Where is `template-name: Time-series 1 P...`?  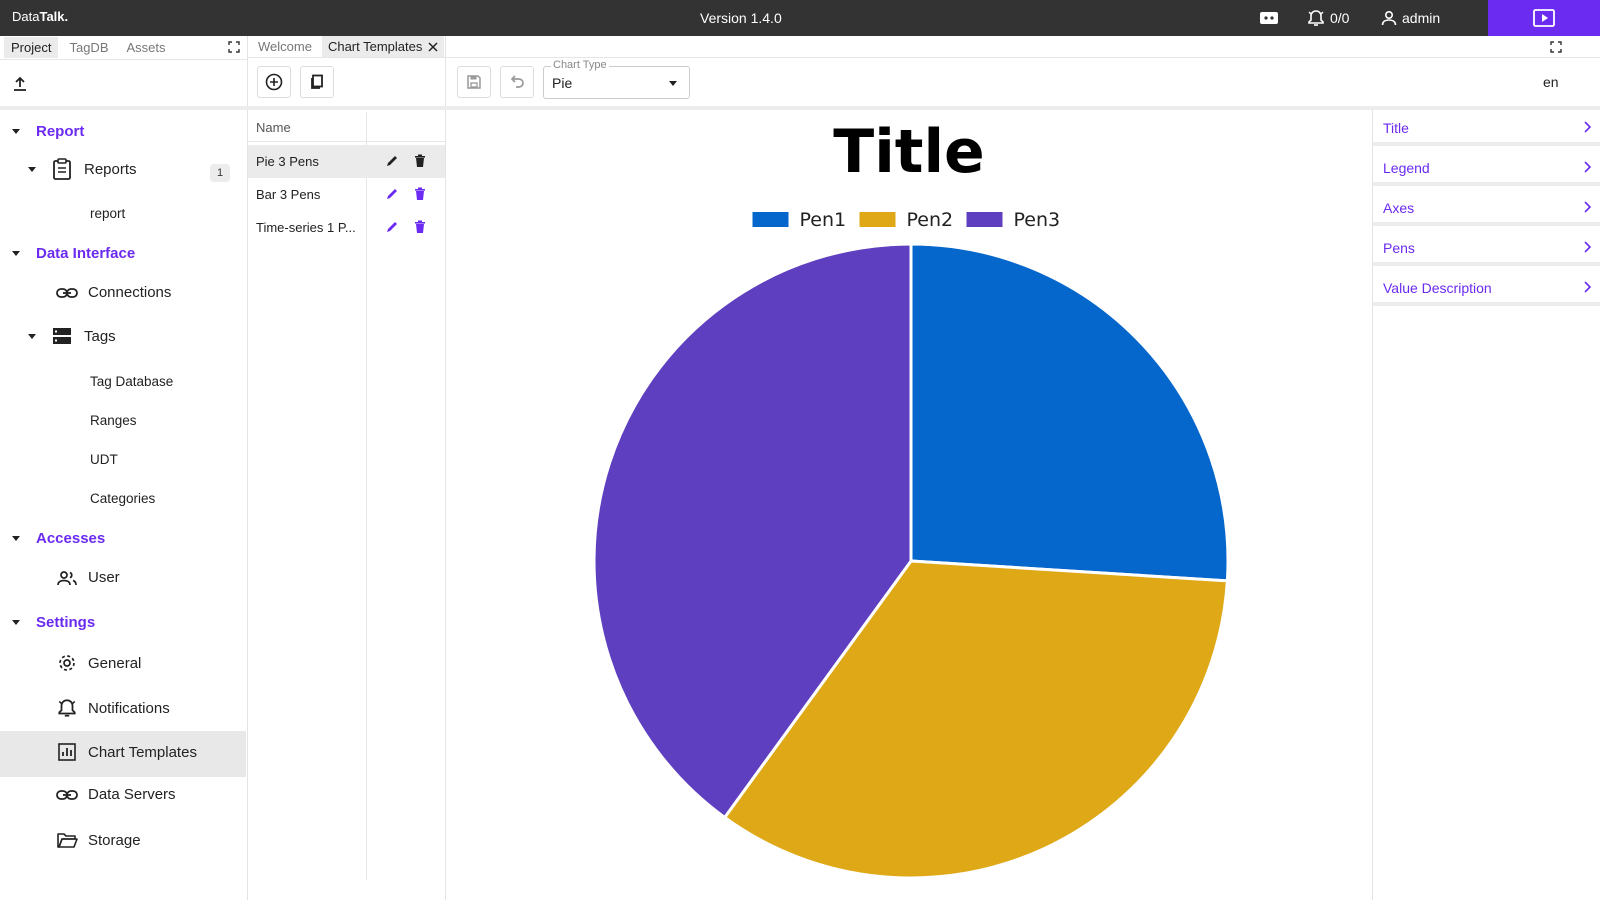 template-name: Time-series 1 P... is located at coordinates (306, 227).